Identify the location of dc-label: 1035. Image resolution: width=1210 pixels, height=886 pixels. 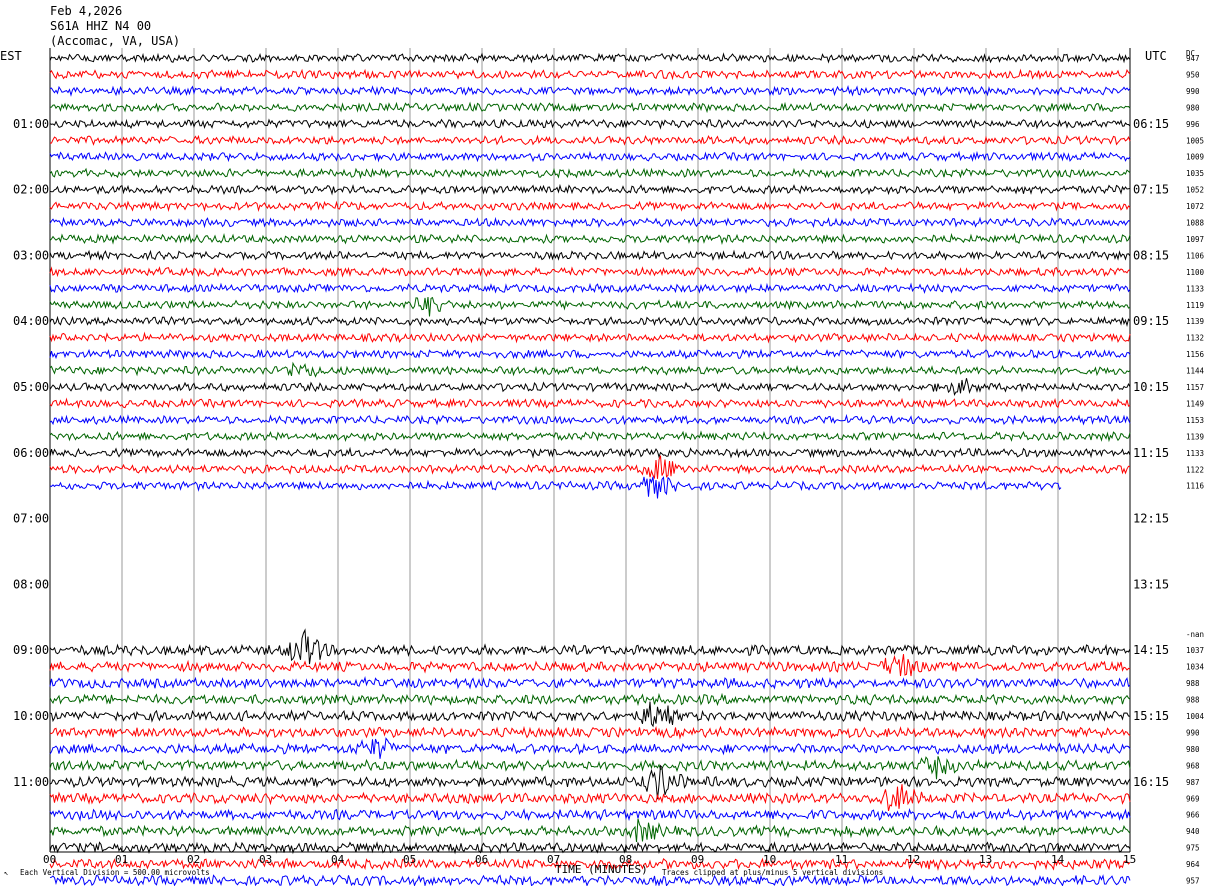
(1195, 173).